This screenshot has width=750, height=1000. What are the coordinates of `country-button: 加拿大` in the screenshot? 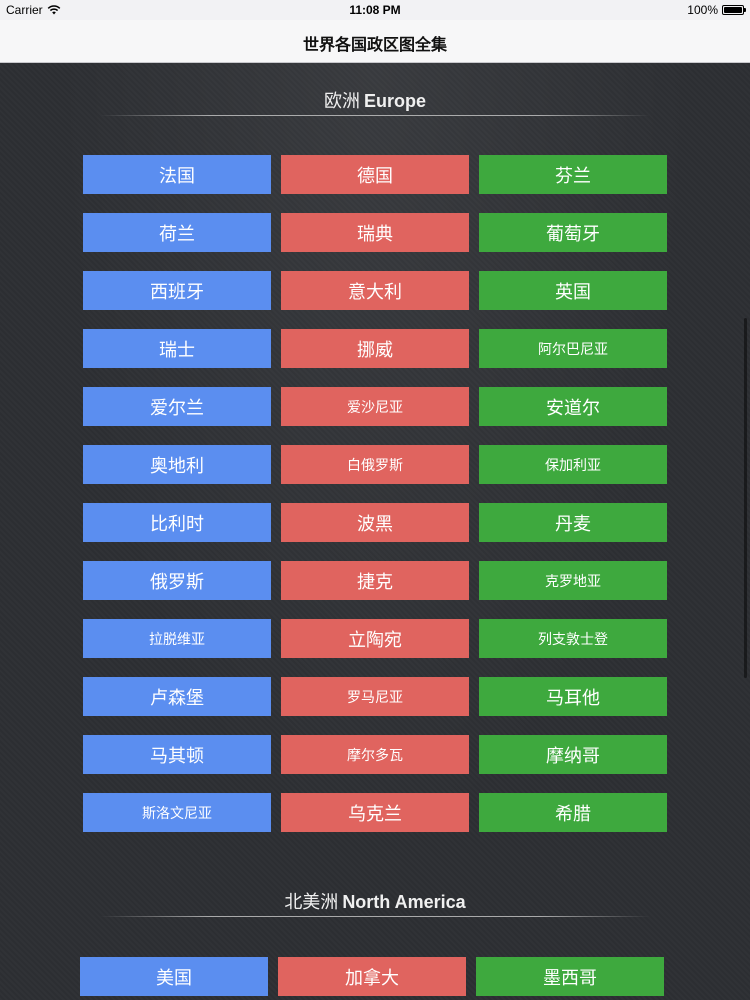 It's located at (372, 976).